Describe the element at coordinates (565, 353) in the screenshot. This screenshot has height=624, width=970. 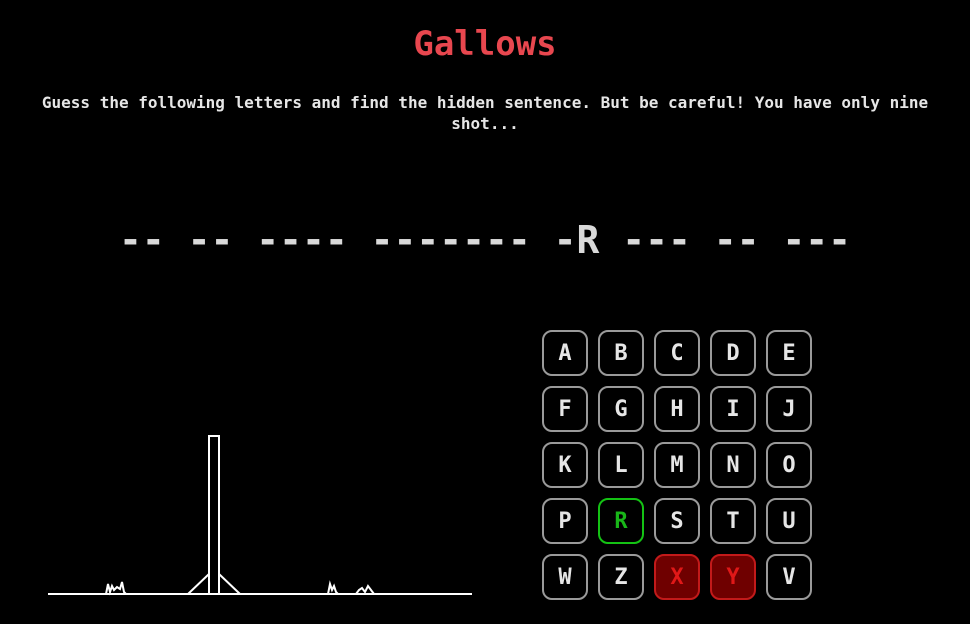
I see `letter-key-a: A` at that location.